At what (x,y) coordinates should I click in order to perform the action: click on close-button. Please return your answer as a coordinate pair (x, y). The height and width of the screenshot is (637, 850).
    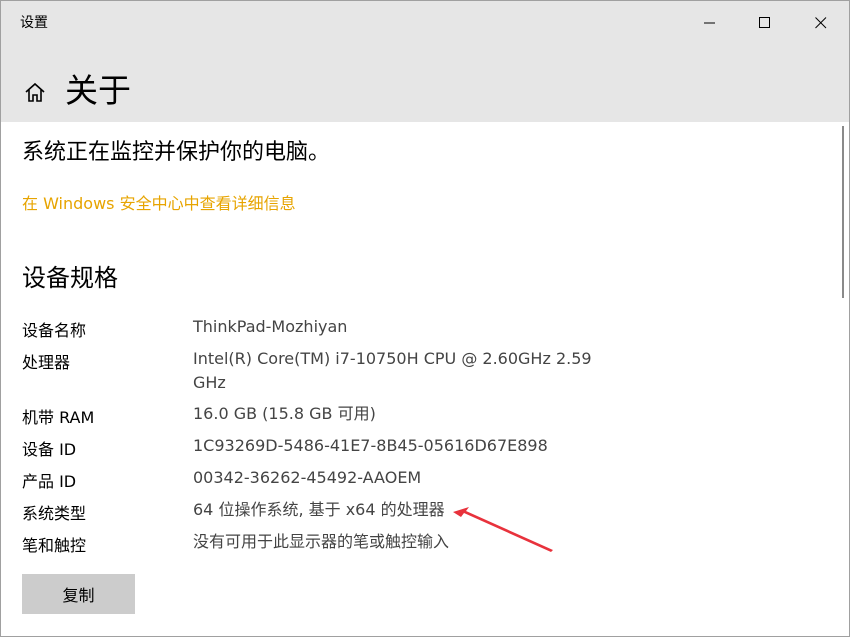
    Looking at the image, I should click on (821, 23).